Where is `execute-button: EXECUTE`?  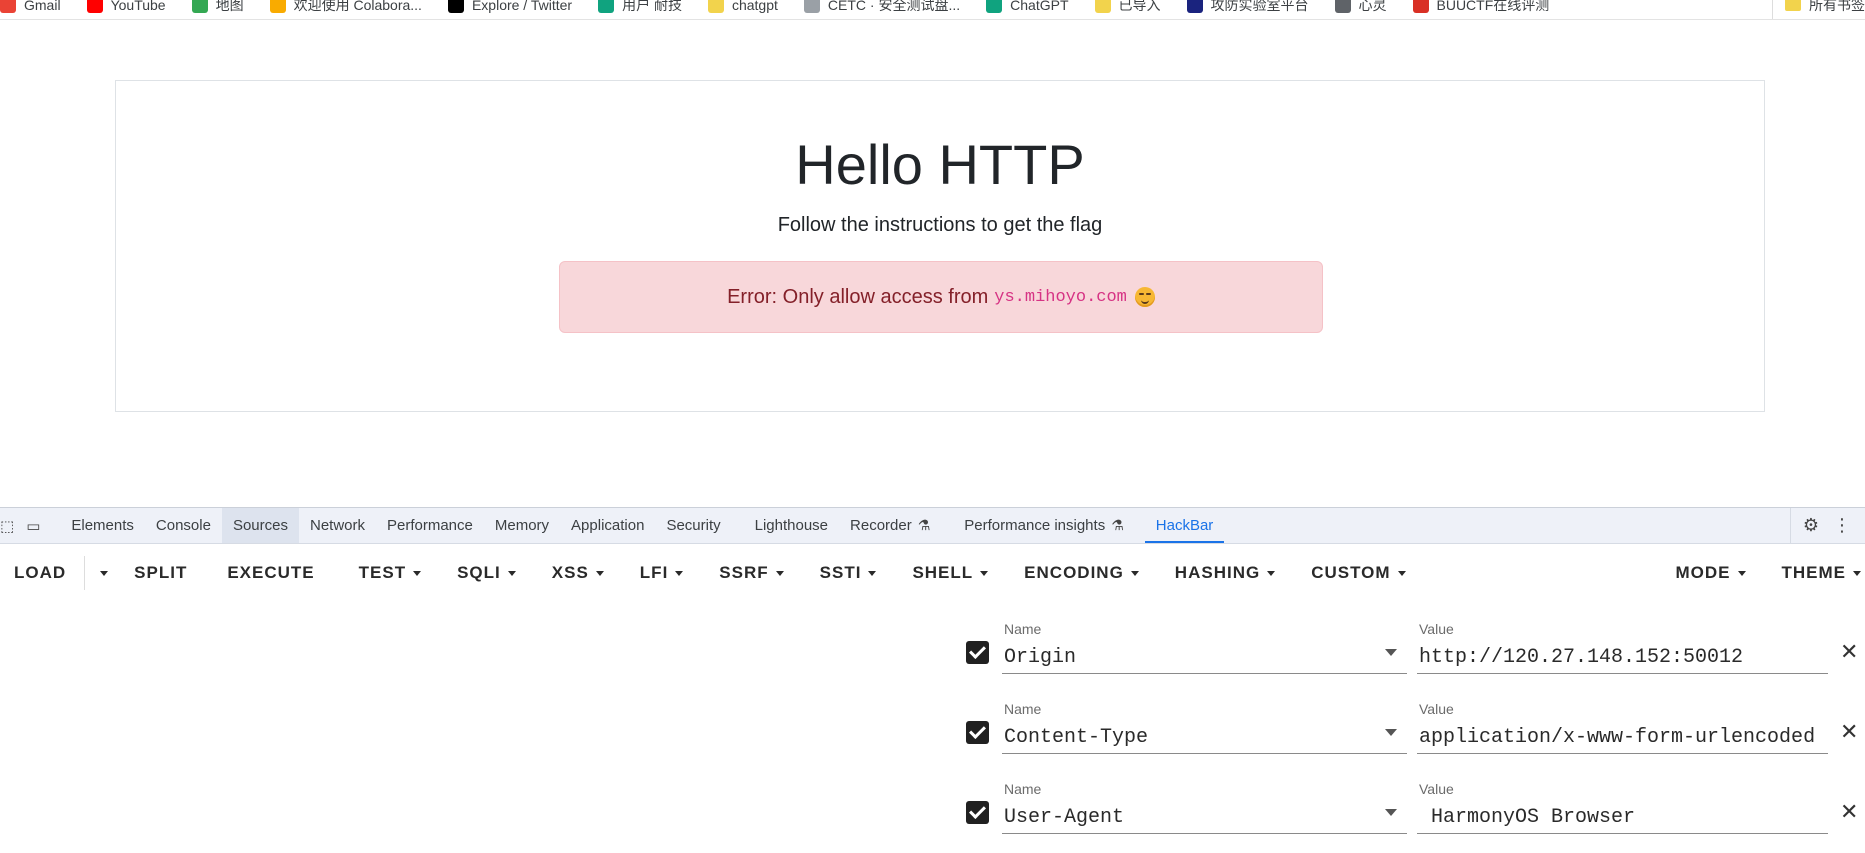 execute-button: EXECUTE is located at coordinates (270, 573).